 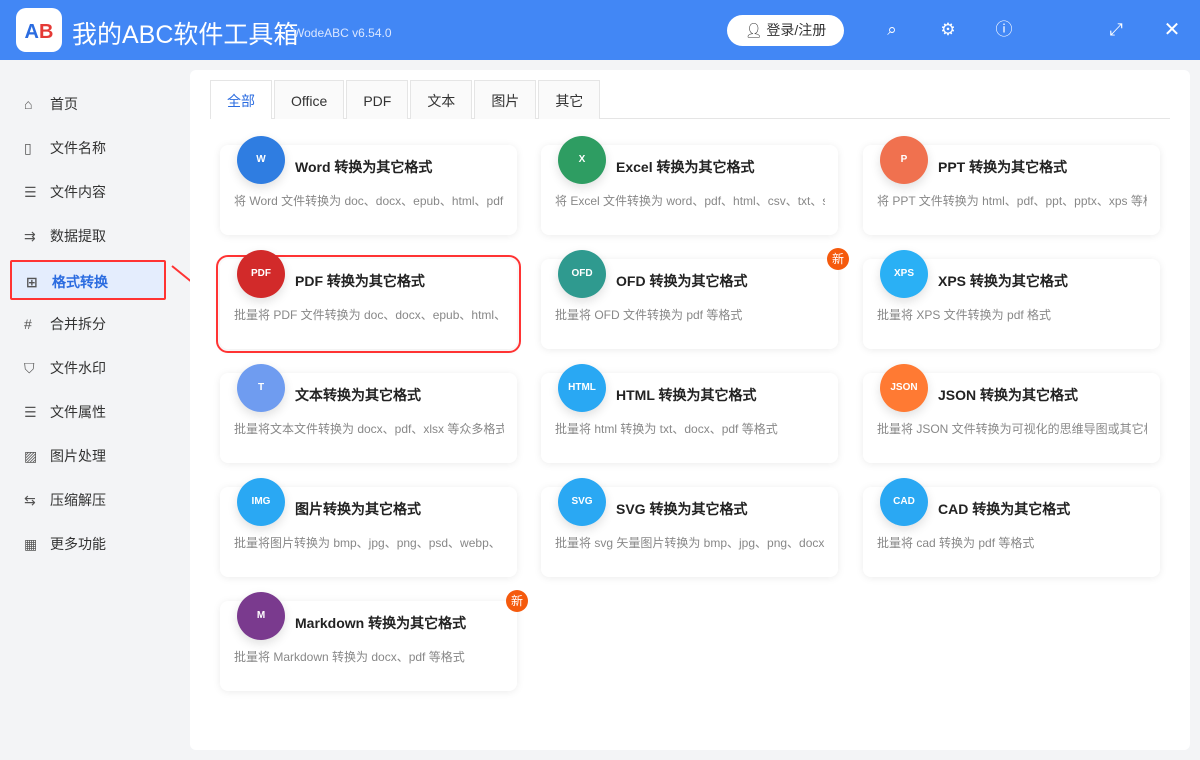 I want to click on converter-card: XPS XPS 转换为其它格式 批量将 XPS 文件转换为 pdf 格式, so click(x=1011, y=299).